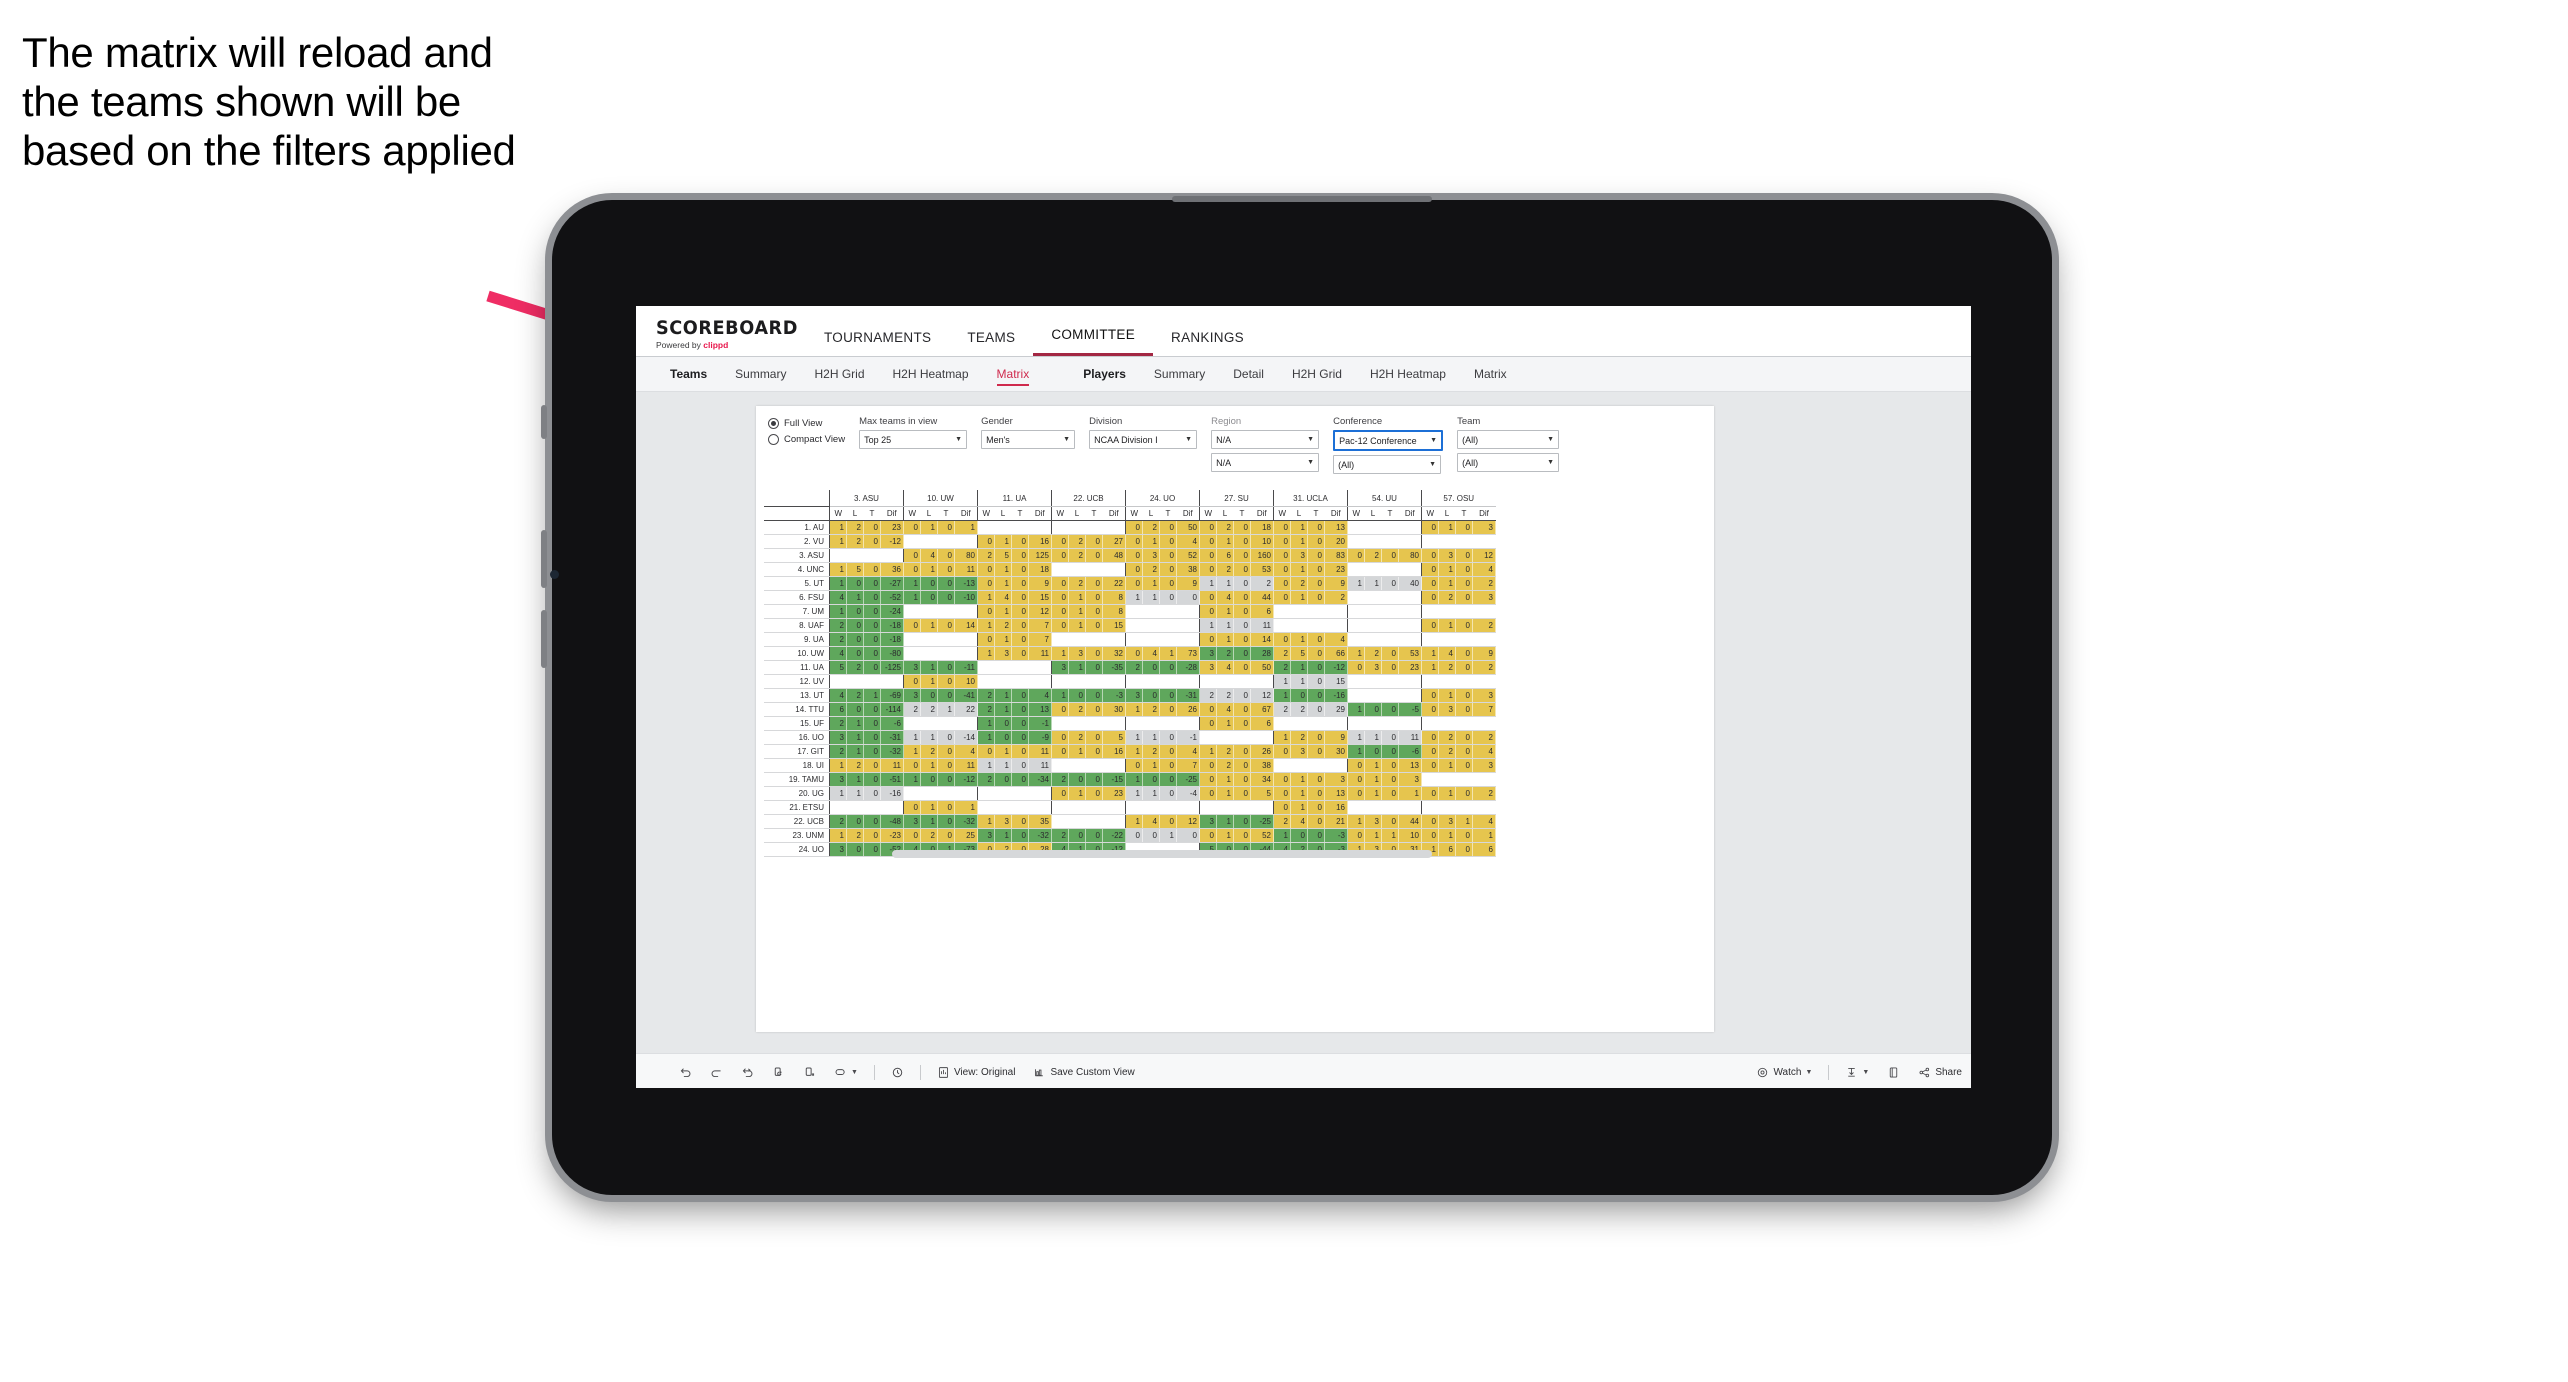  What do you see at coordinates (1336, 835) in the screenshot?
I see `matrix-cell: -3` at bounding box center [1336, 835].